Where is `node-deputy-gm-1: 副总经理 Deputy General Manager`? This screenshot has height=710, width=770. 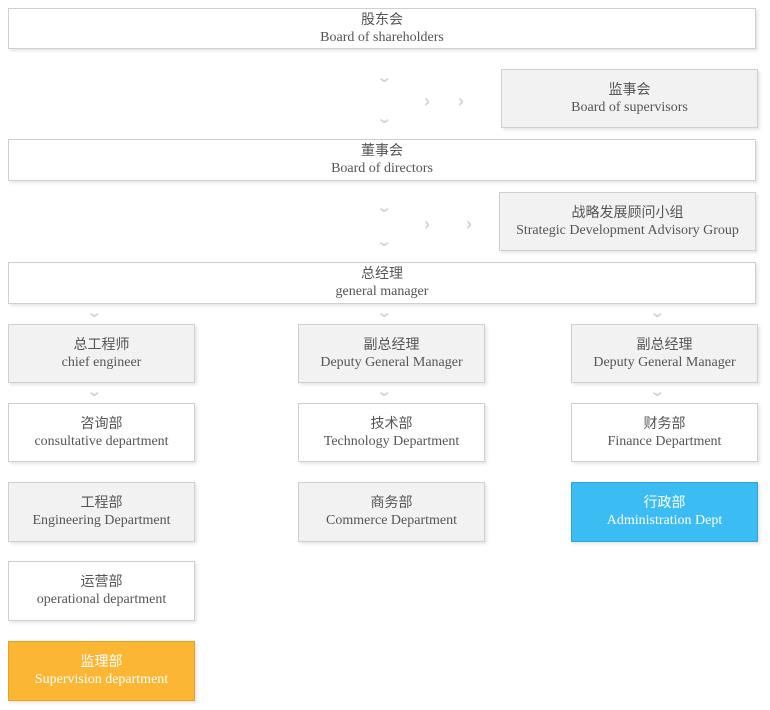
node-deputy-gm-1: 副总经理 Deputy General Manager is located at coordinates (391, 353).